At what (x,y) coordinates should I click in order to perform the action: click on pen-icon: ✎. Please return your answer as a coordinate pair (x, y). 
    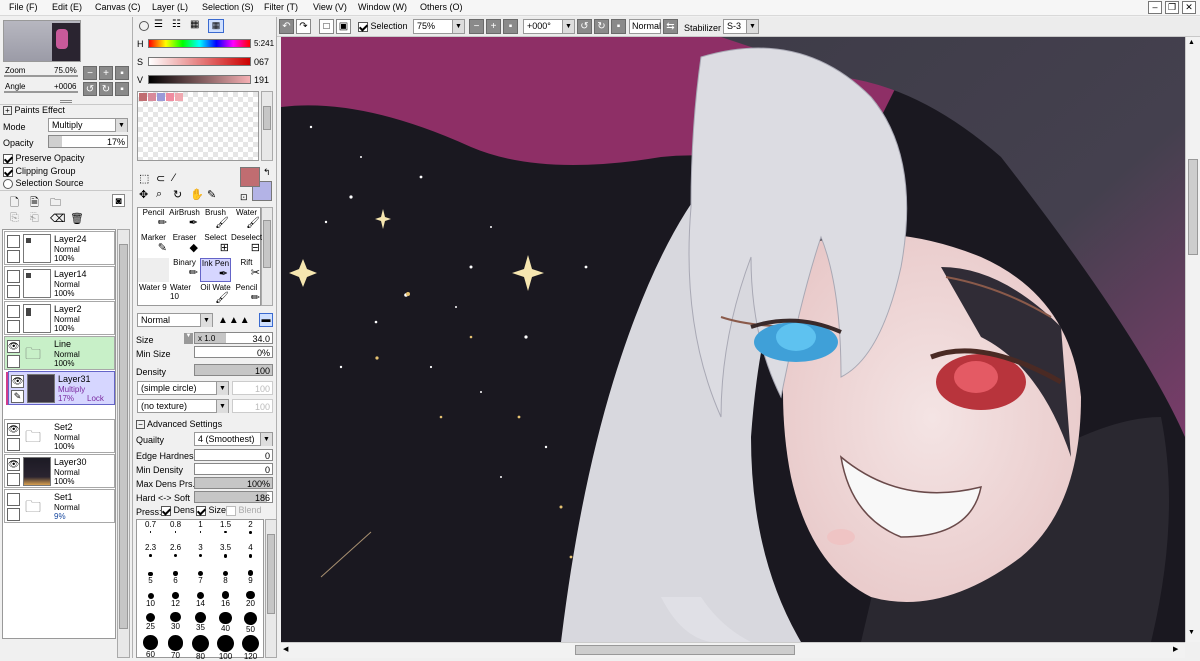
    Looking at the image, I should click on (17, 396).